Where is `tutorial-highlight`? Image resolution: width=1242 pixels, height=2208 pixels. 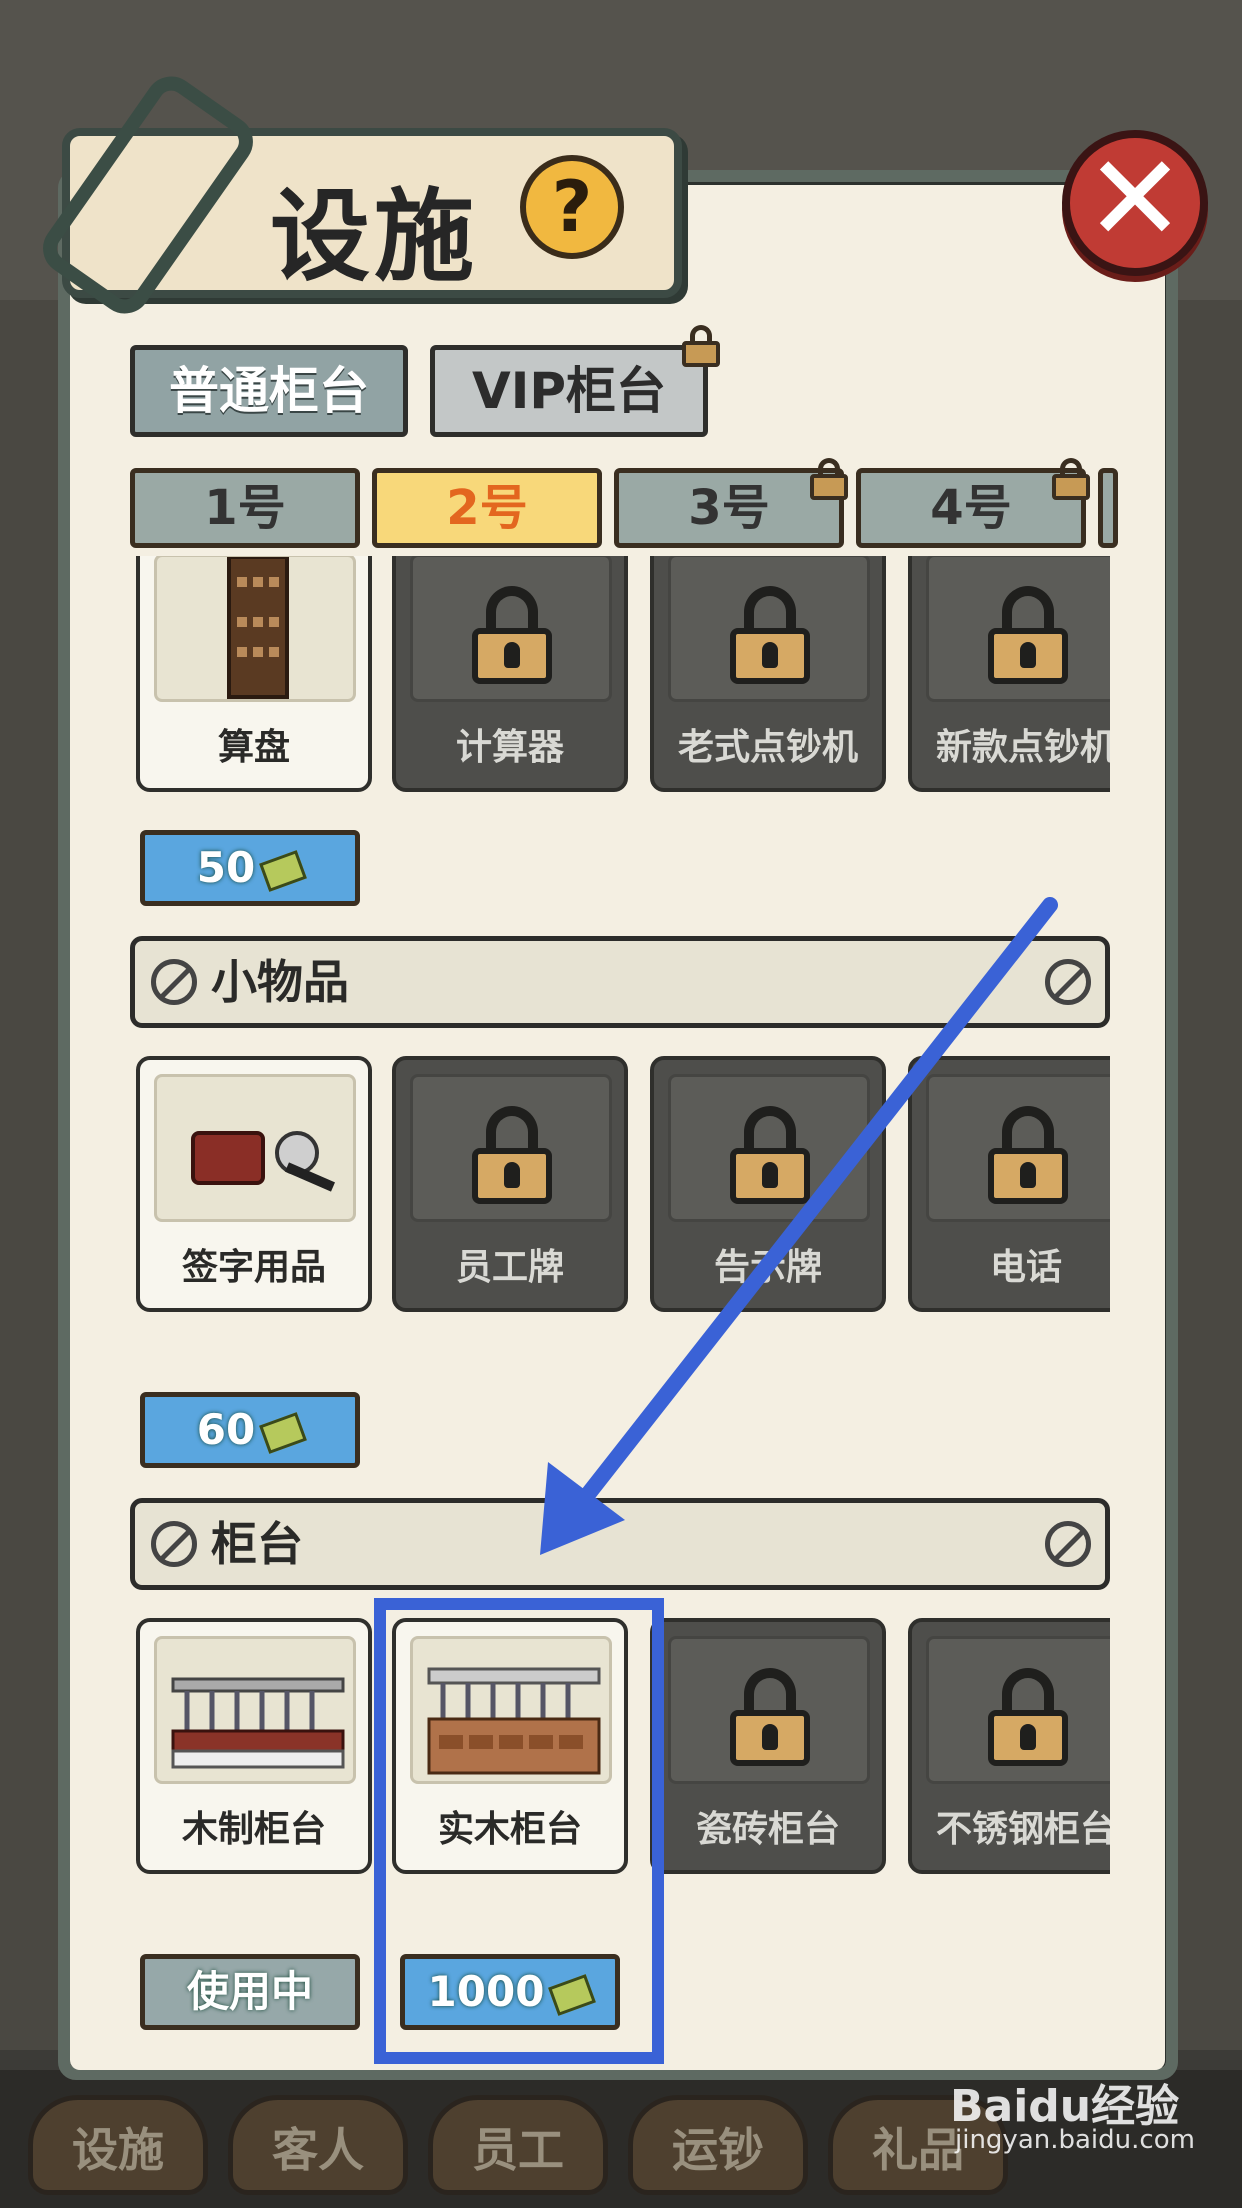 tutorial-highlight is located at coordinates (519, 1831).